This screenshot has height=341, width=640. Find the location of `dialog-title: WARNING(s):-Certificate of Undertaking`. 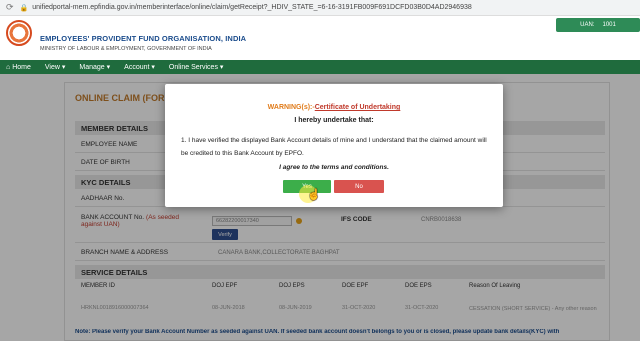

dialog-title: WARNING(s):-Certificate of Undertaking is located at coordinates (334, 107).